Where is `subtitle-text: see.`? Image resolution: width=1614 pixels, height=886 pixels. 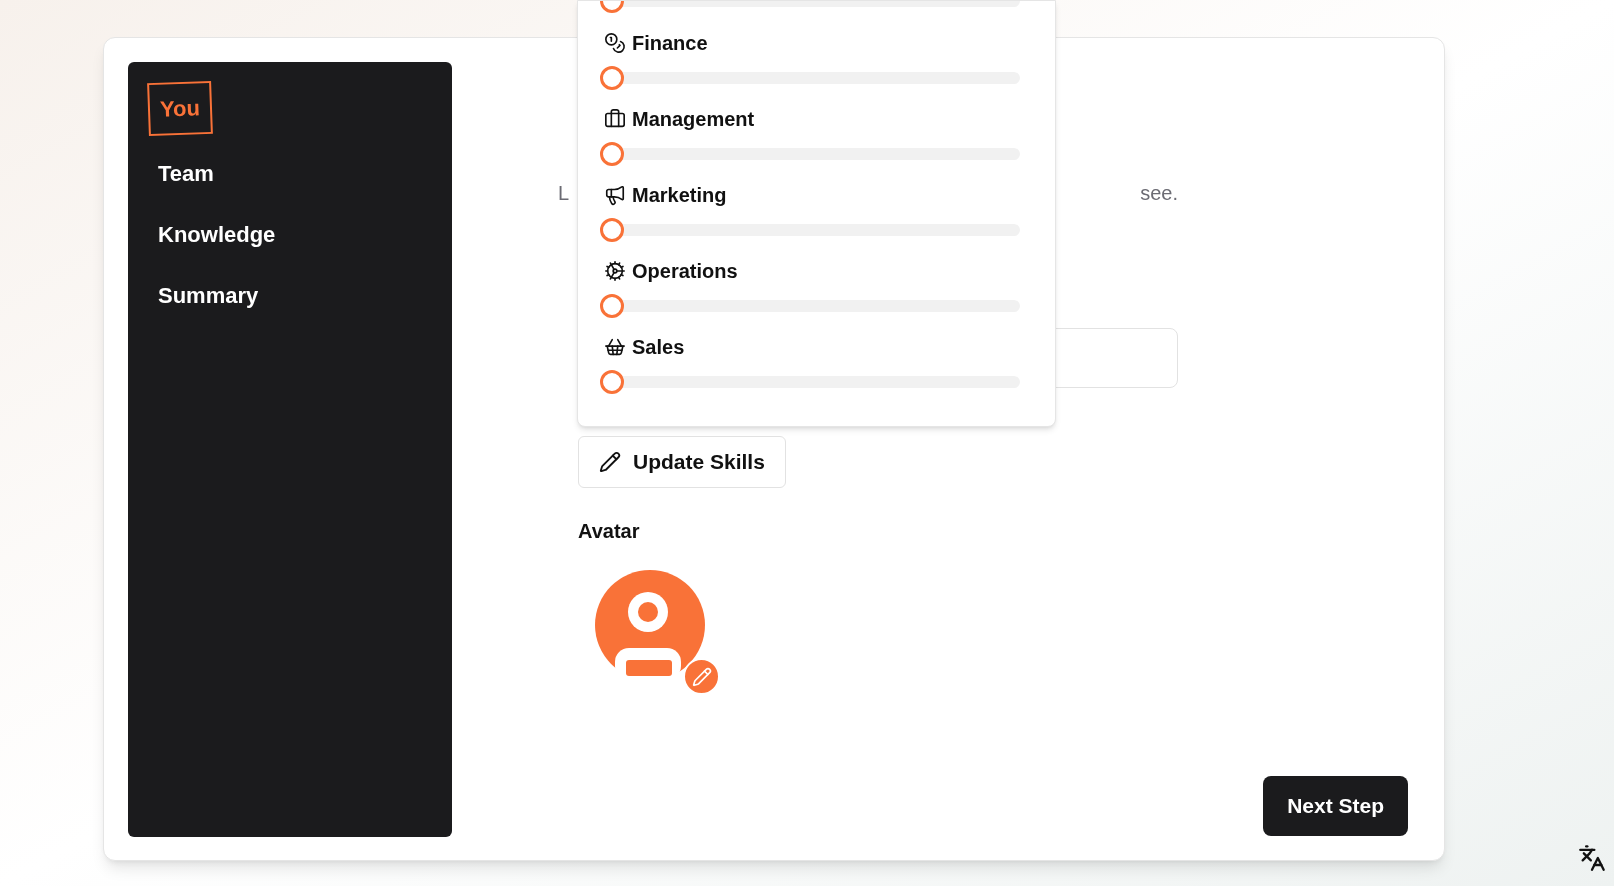 subtitle-text: see. is located at coordinates (1159, 193).